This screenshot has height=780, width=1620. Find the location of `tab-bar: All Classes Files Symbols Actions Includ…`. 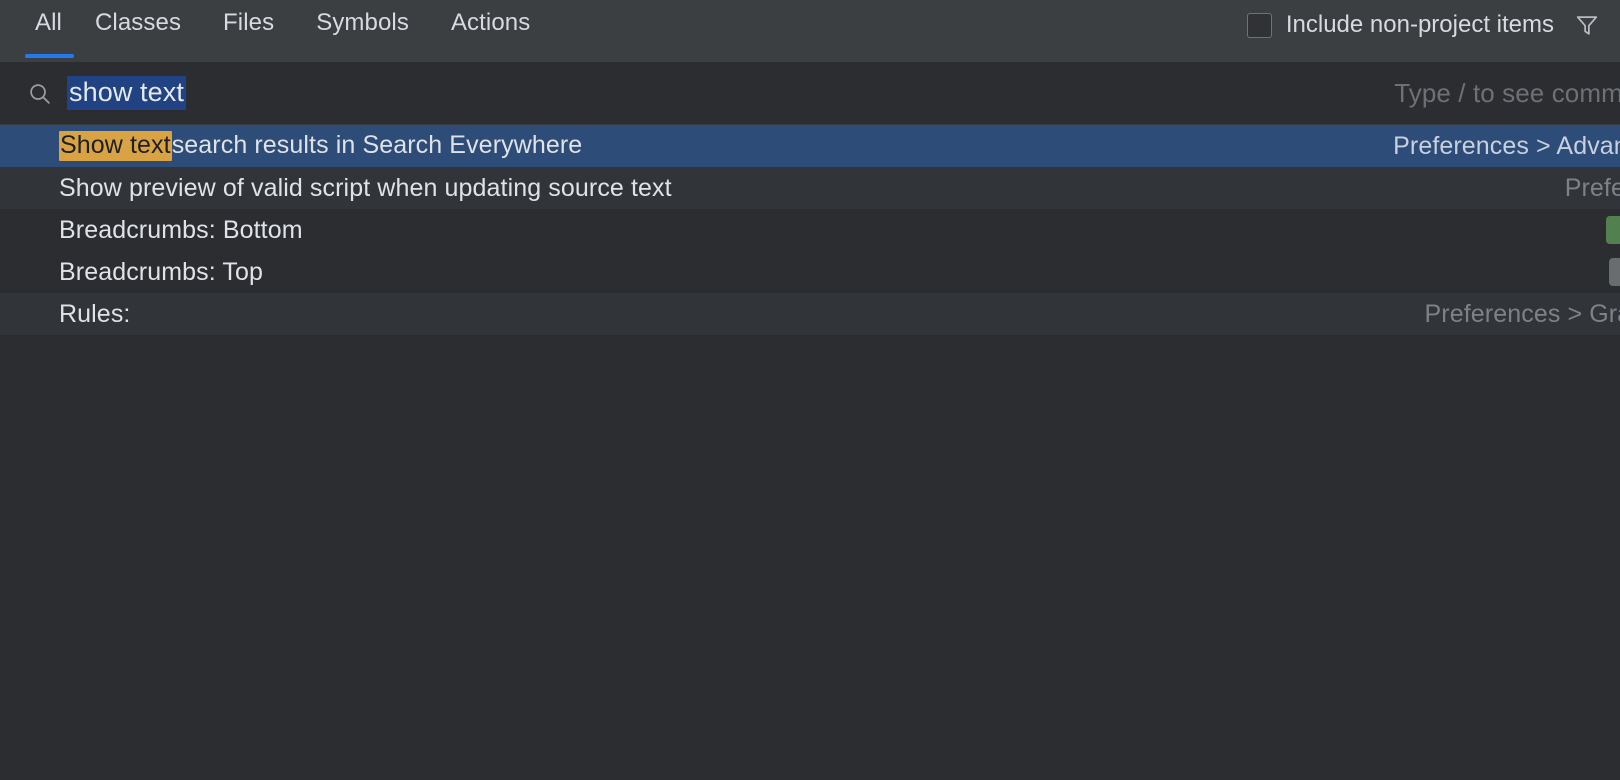

tab-bar: All Classes Files Symbols Actions Includ… is located at coordinates (810, 31).